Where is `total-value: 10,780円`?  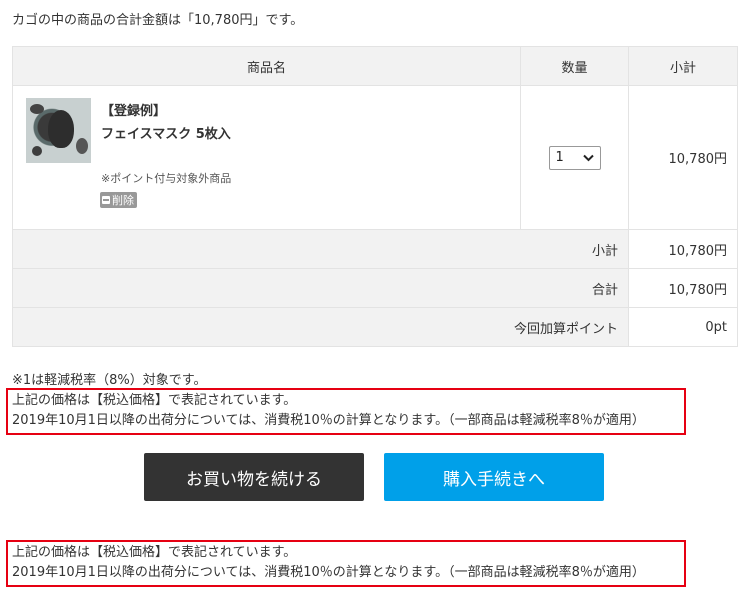
total-value: 10,780円 is located at coordinates (683, 288).